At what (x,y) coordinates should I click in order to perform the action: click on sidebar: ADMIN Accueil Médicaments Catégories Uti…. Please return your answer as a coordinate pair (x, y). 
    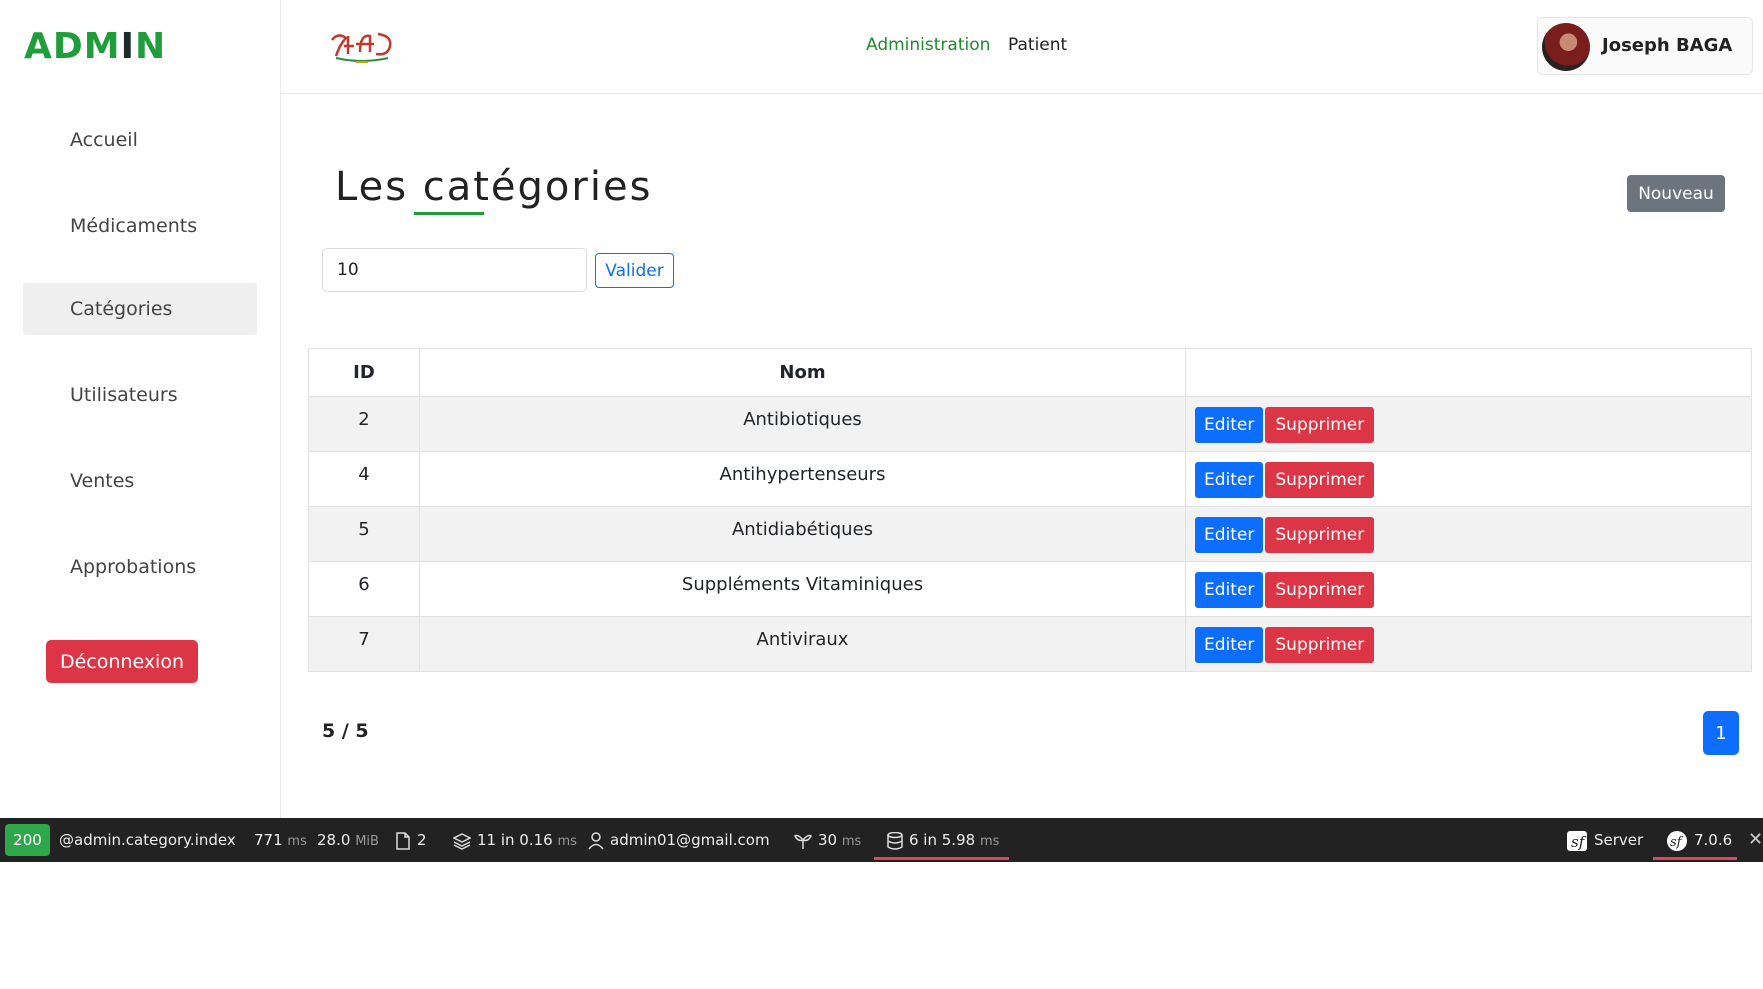
    Looking at the image, I should click on (140, 409).